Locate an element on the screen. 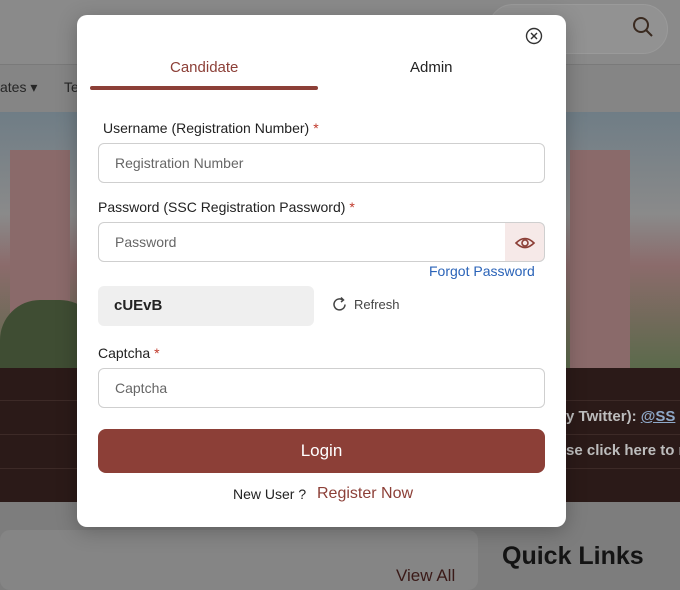  refresh-icon is located at coordinates (339, 303).